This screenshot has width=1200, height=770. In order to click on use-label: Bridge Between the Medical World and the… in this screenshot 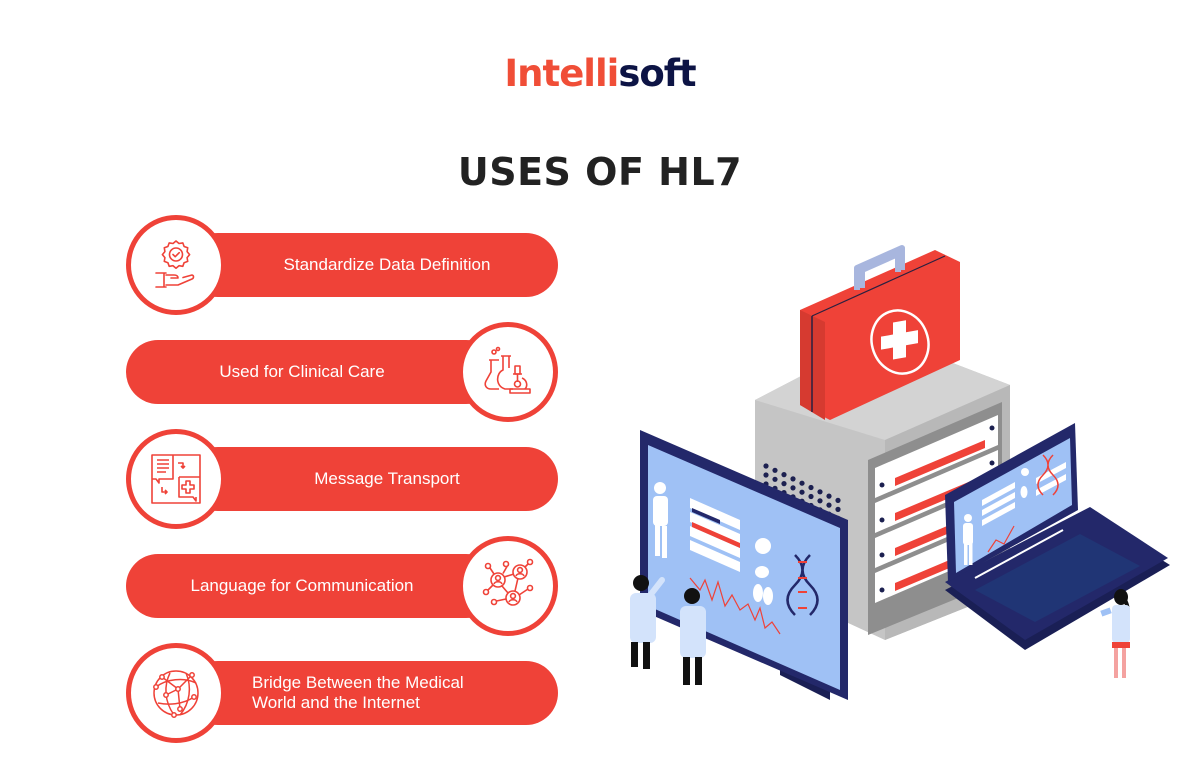, I will do `click(358, 692)`.